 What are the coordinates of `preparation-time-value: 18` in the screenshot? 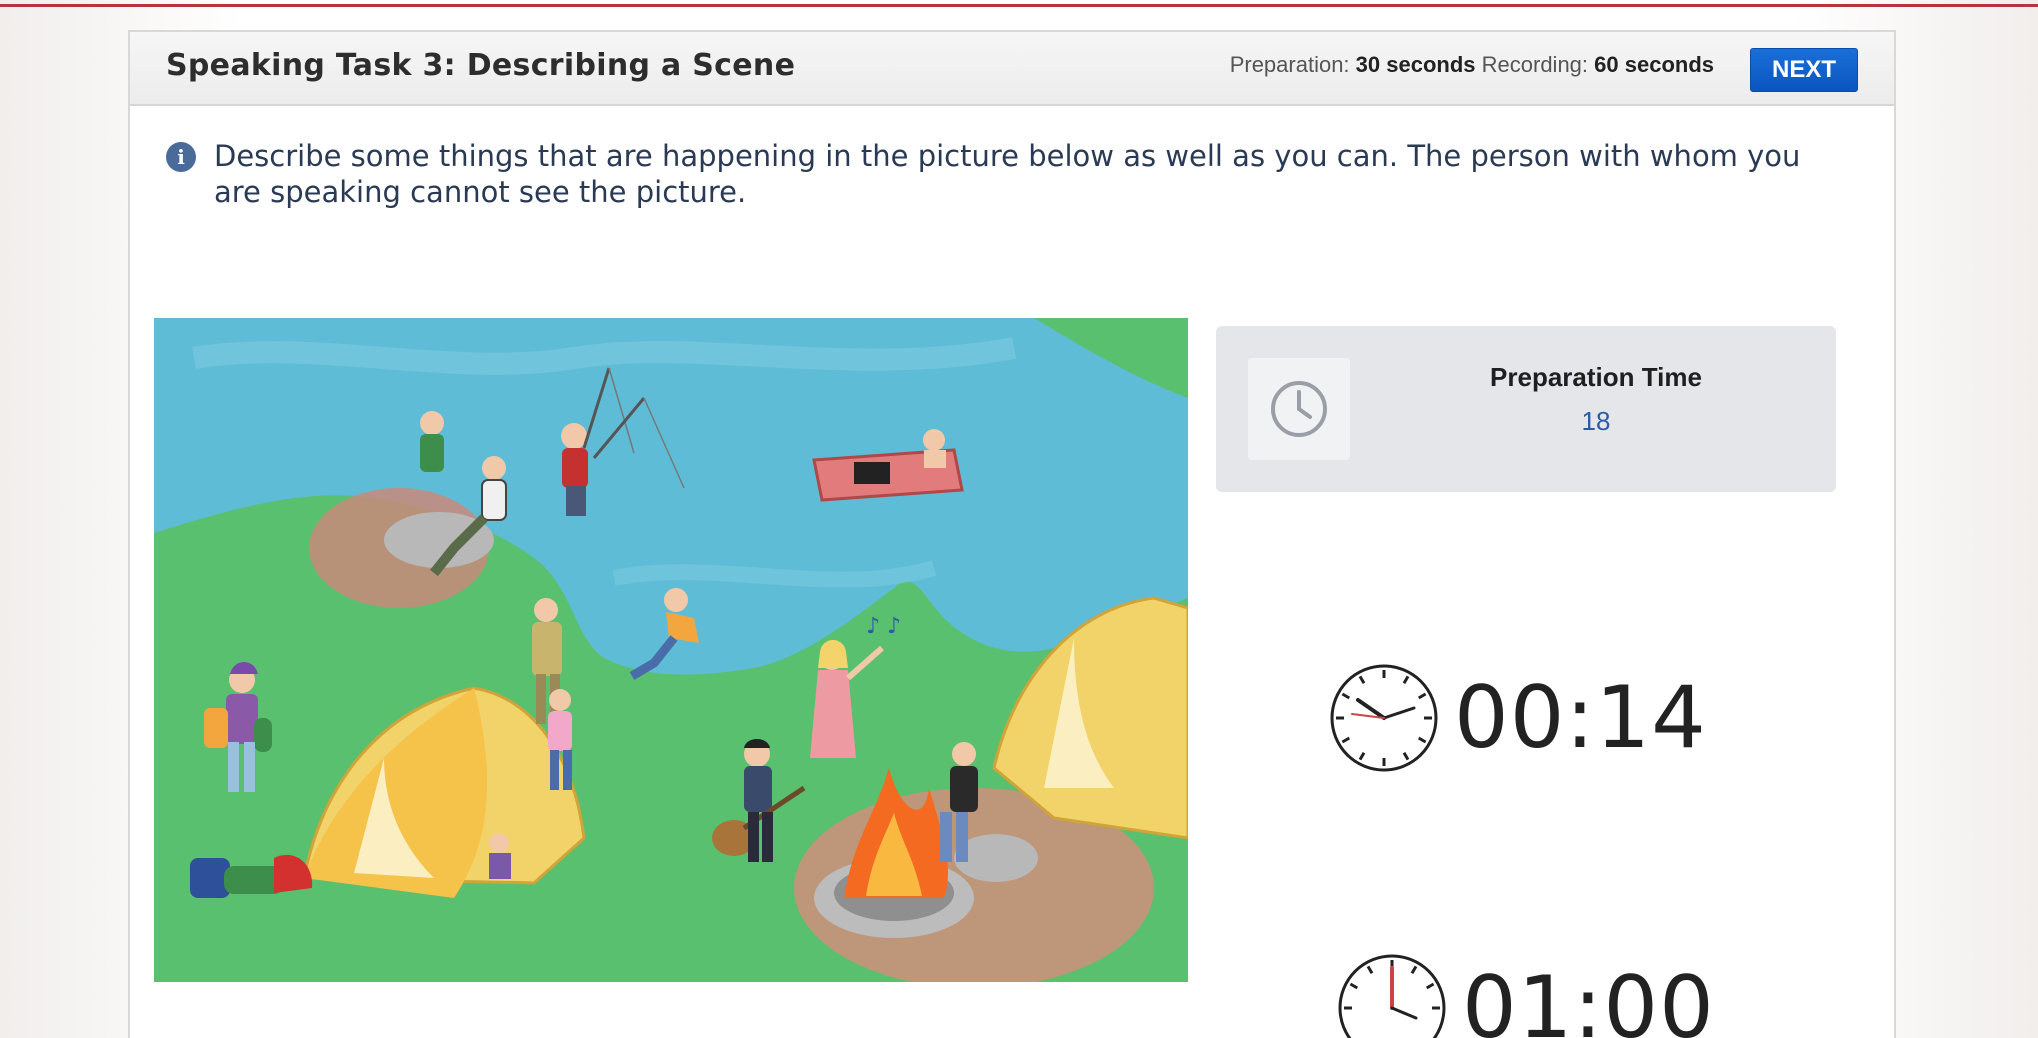 It's located at (1596, 421).